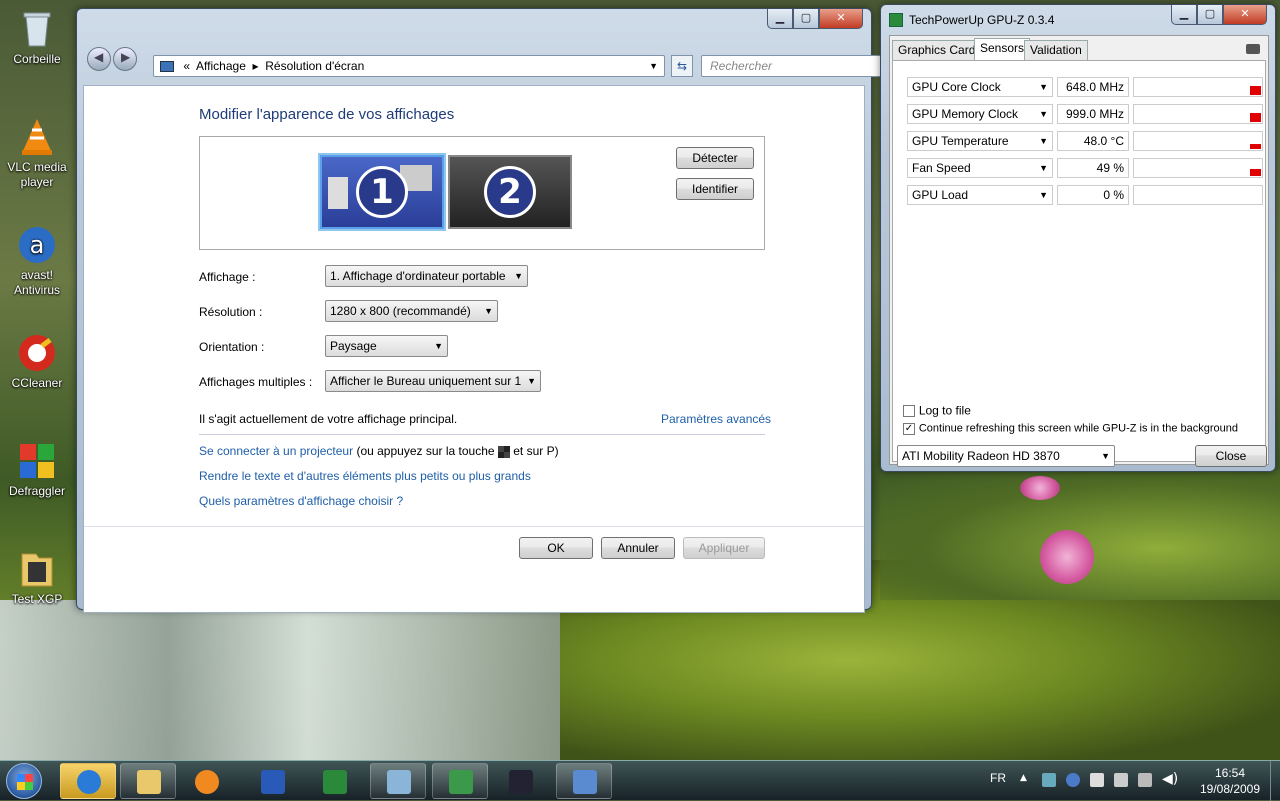 Image resolution: width=1280 pixels, height=801 pixels. What do you see at coordinates (1073, 780) in the screenshot?
I see `tray-app-icon` at bounding box center [1073, 780].